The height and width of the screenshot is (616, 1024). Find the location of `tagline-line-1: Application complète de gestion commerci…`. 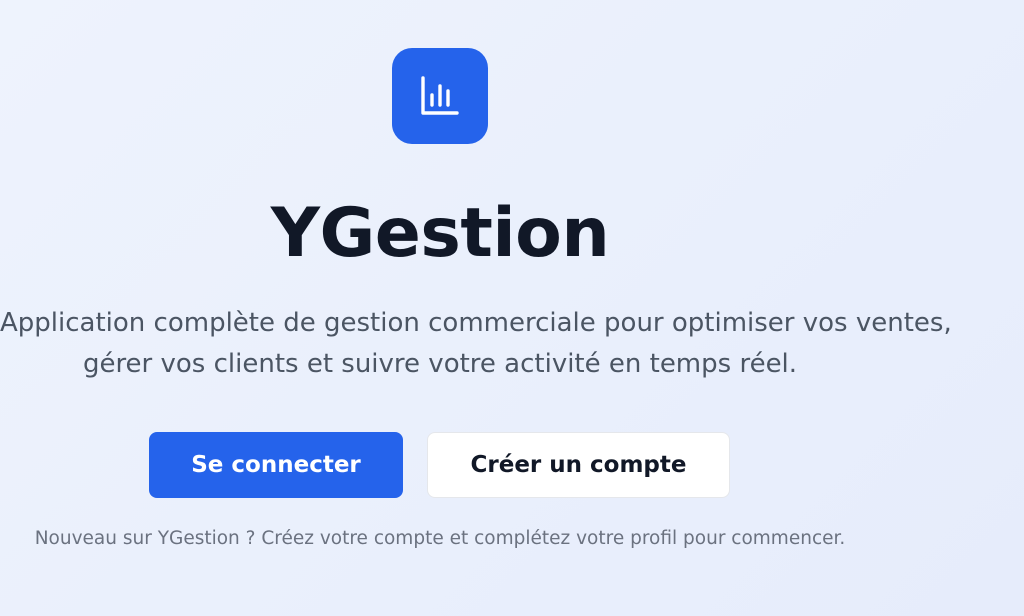

tagline-line-1: Application complète de gestion commerci… is located at coordinates (476, 323).